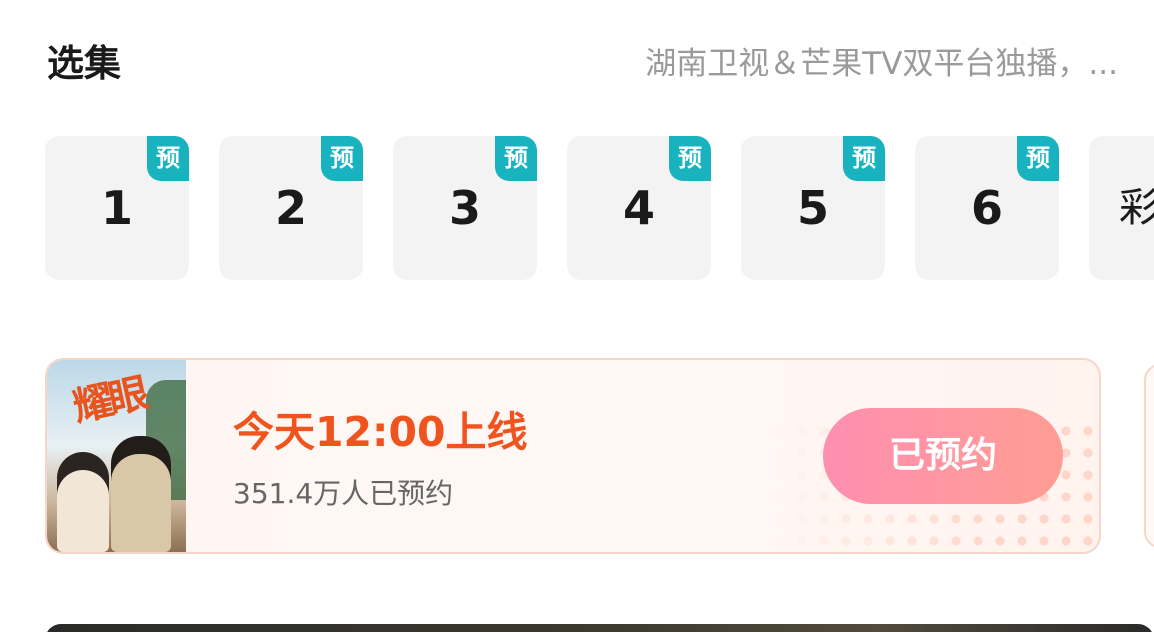 This screenshot has width=1154, height=632. Describe the element at coordinates (1136, 208) in the screenshot. I see `episode-number: 彩` at that location.